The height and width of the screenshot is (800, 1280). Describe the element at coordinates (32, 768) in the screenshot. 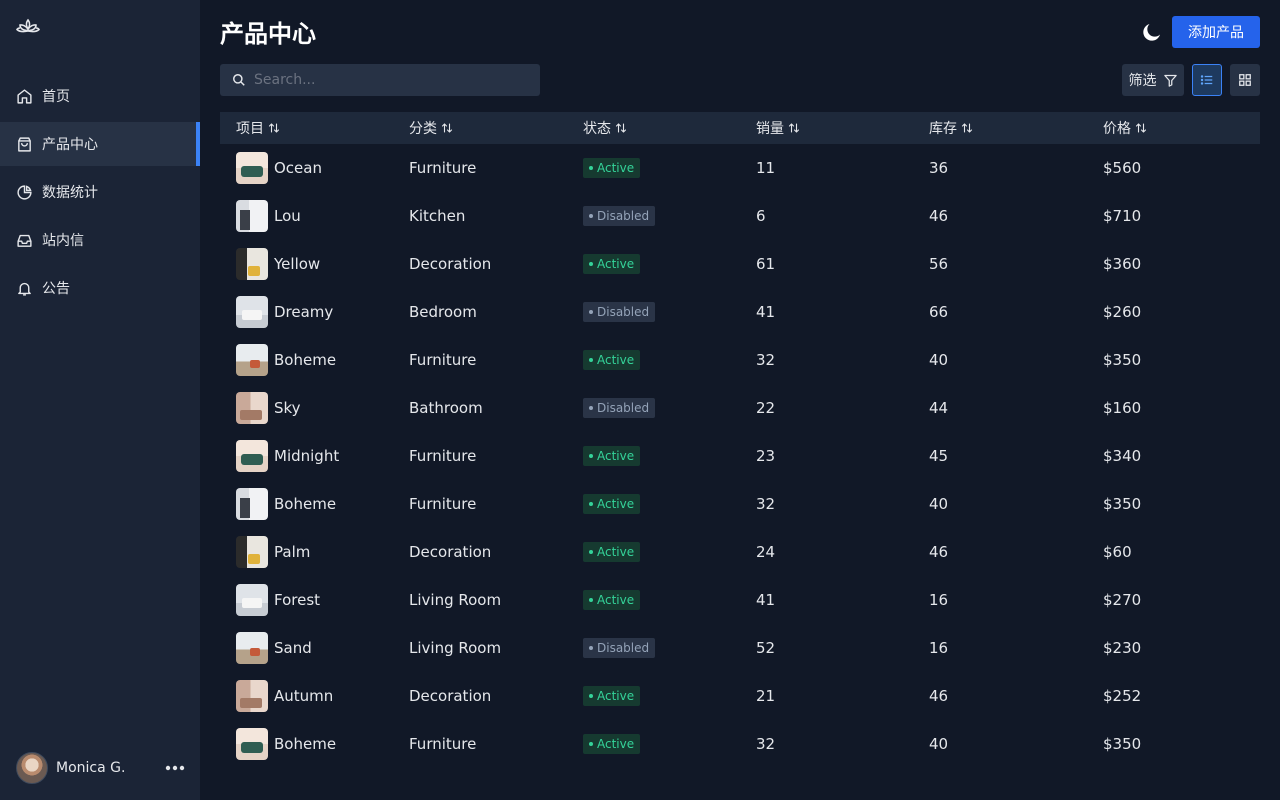

I see `avatar` at that location.